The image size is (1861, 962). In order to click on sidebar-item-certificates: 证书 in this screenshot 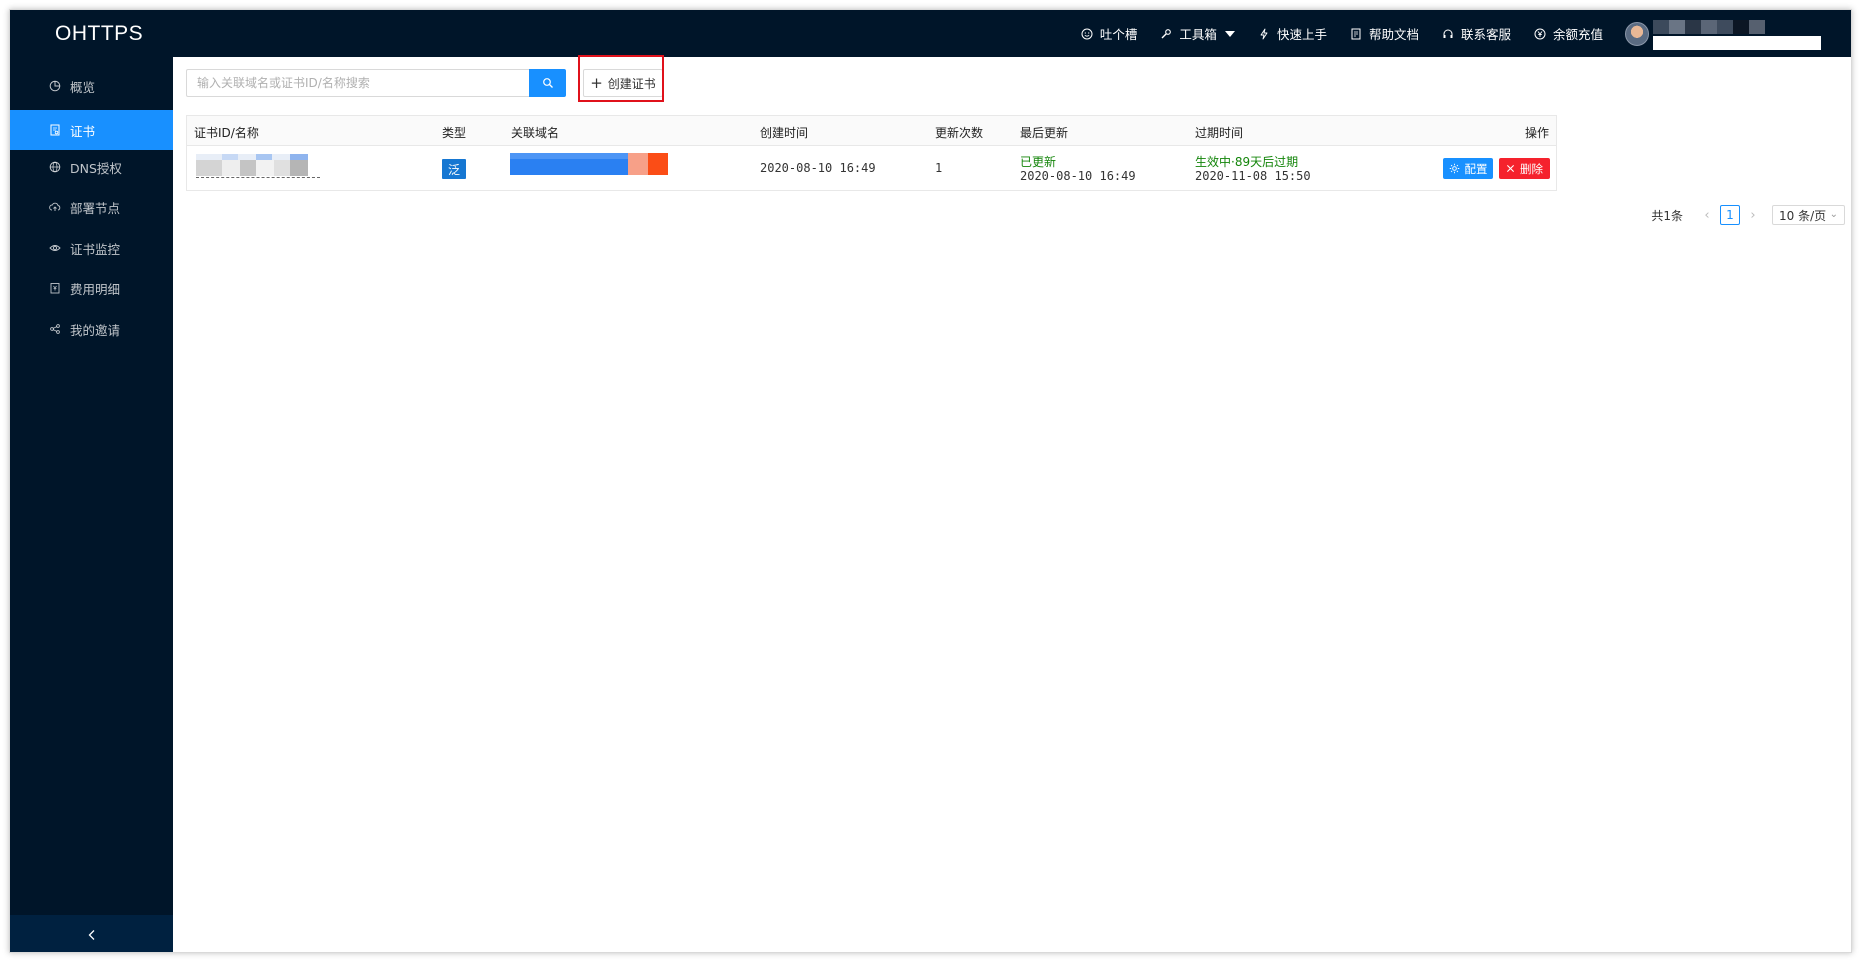, I will do `click(91, 130)`.